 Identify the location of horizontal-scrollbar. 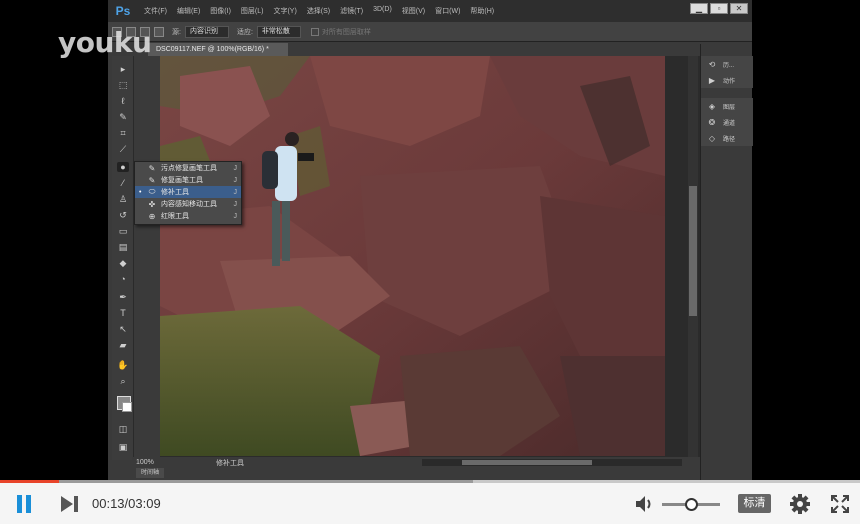
(552, 462).